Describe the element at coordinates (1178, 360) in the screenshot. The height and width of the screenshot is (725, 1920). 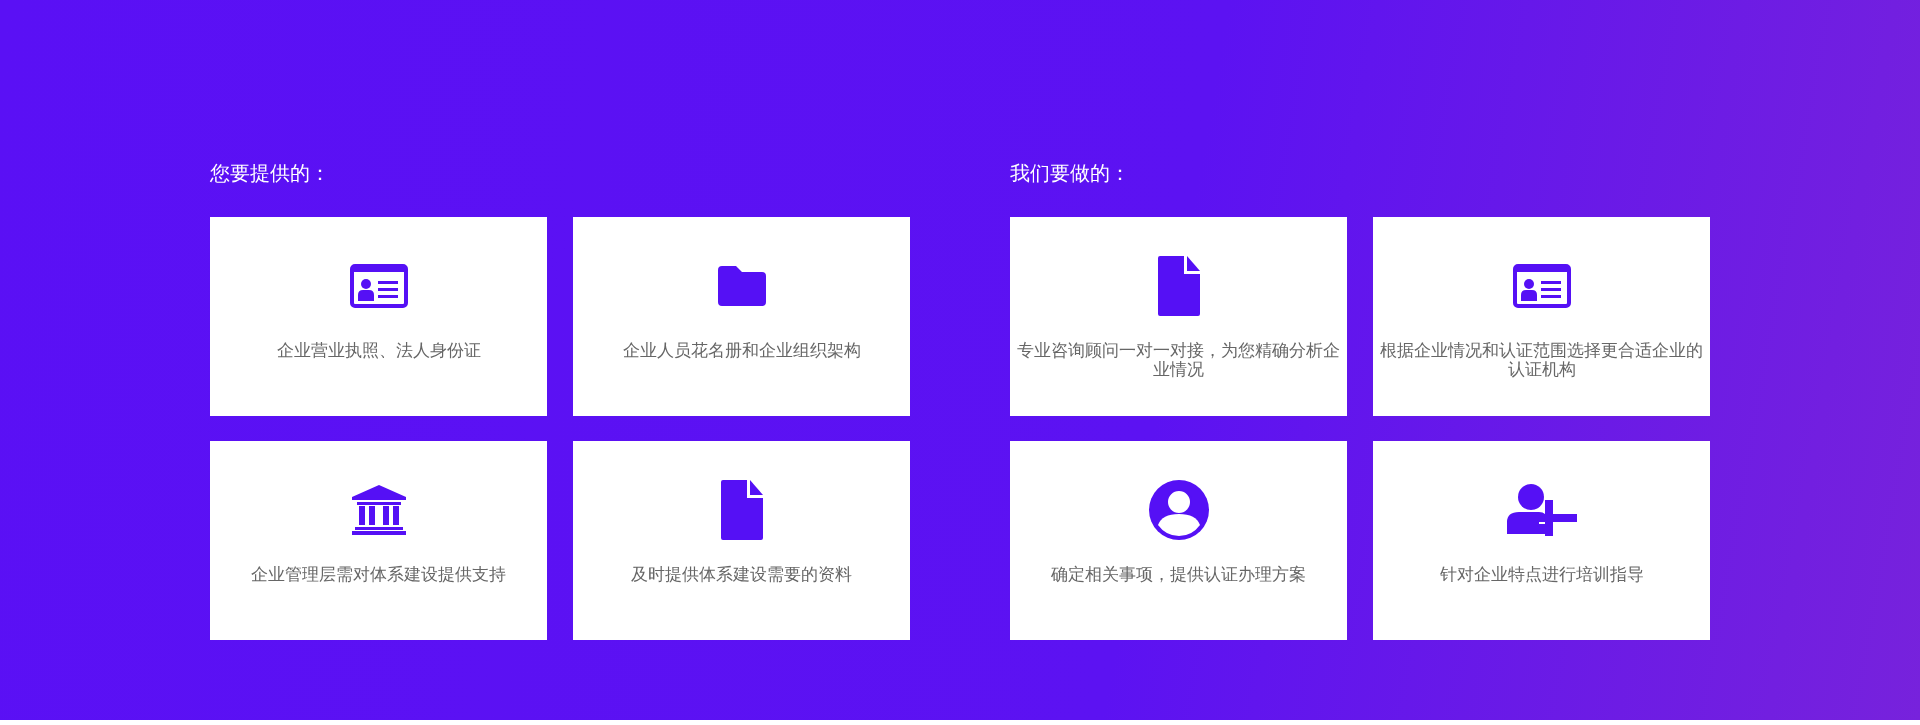
I see `card-text: 专业咨询顾问一对一对接，为您精确分析企业情况` at that location.